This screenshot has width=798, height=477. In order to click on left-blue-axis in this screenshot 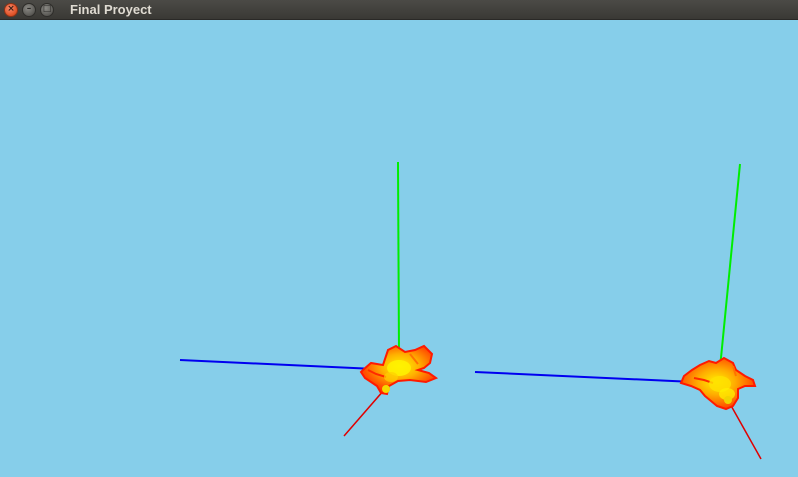, I will do `click(277, 364)`.